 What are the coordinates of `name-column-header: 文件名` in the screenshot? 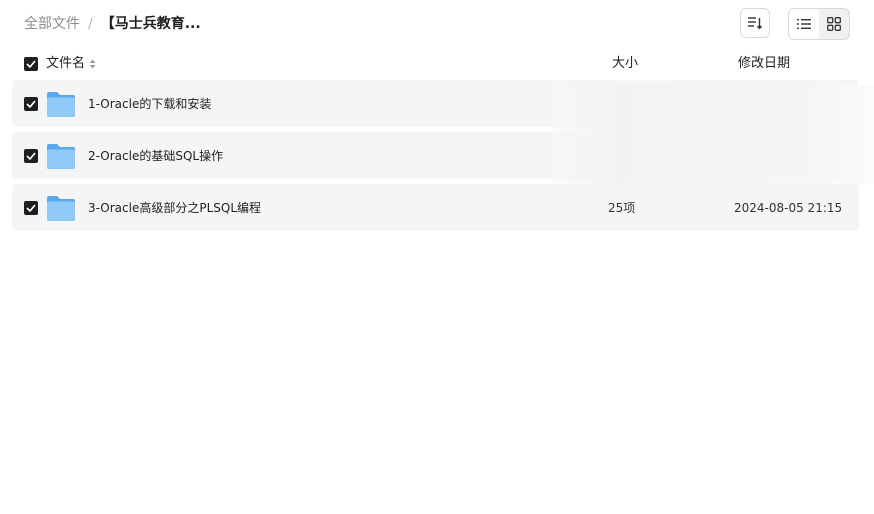 It's located at (71, 64).